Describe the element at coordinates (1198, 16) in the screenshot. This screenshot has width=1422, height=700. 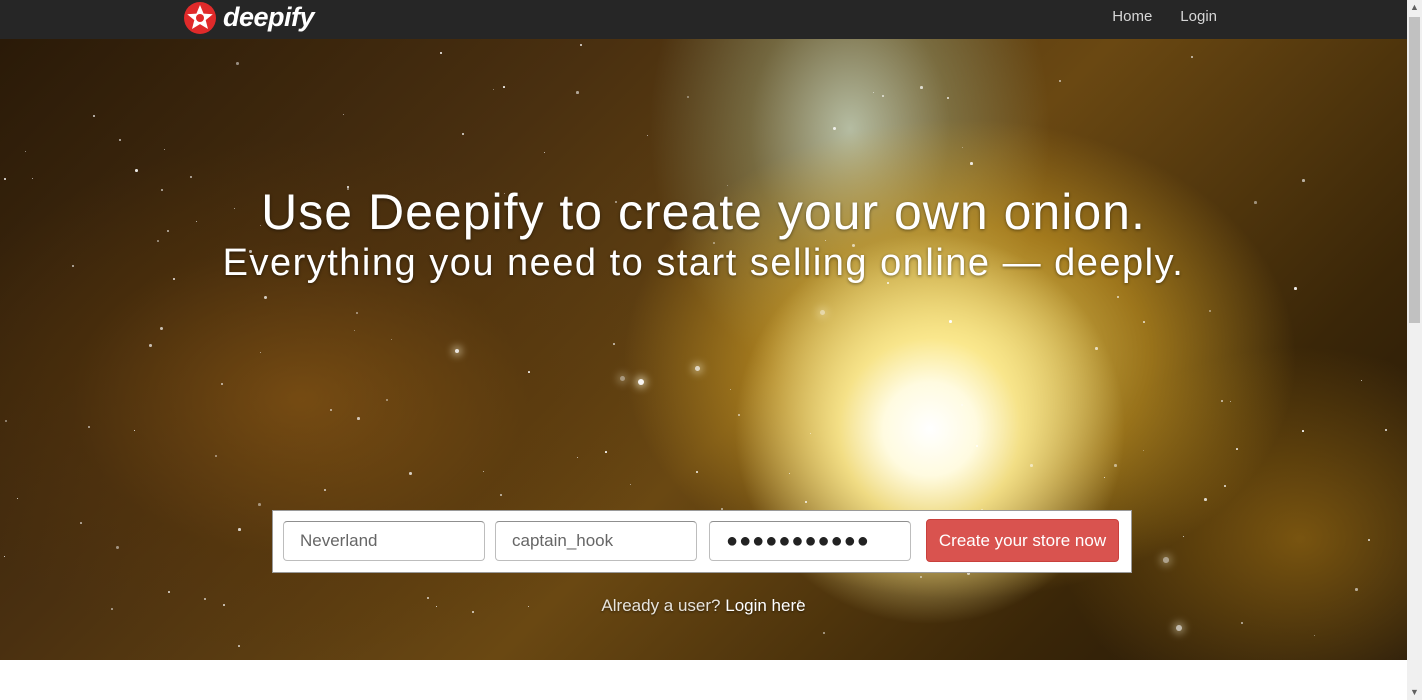
I see `nav-login-link: Login` at that location.